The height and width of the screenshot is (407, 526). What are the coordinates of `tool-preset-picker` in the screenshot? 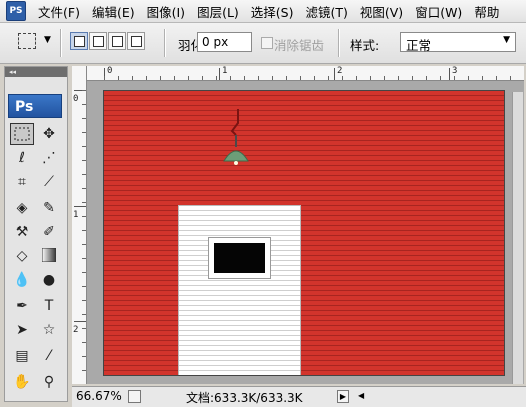 It's located at (27, 41).